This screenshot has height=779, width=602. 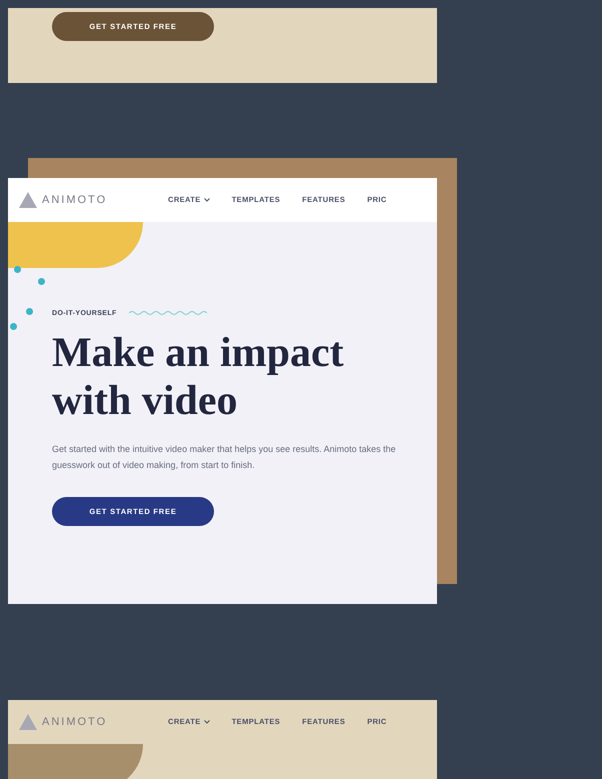 What do you see at coordinates (75, 200) in the screenshot?
I see `logo-text: ANIMOTO` at bounding box center [75, 200].